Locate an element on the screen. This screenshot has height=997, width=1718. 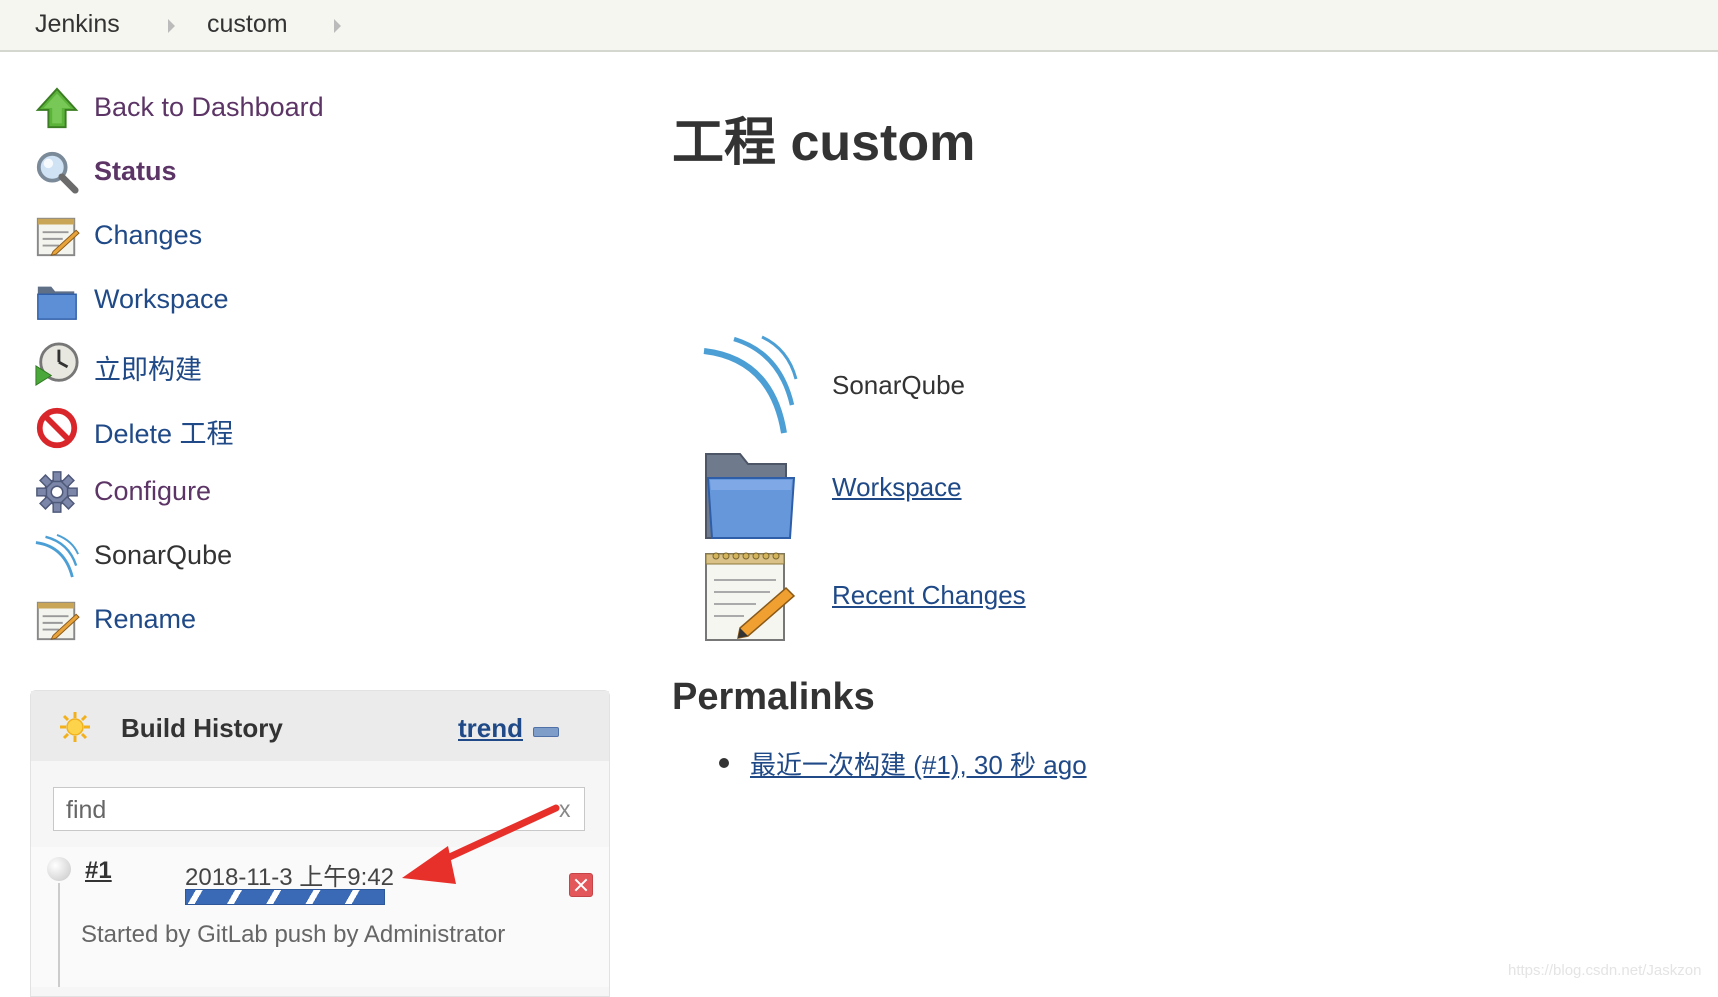
main-link-recent-changes: Recent Changes is located at coordinates (1000, 596).